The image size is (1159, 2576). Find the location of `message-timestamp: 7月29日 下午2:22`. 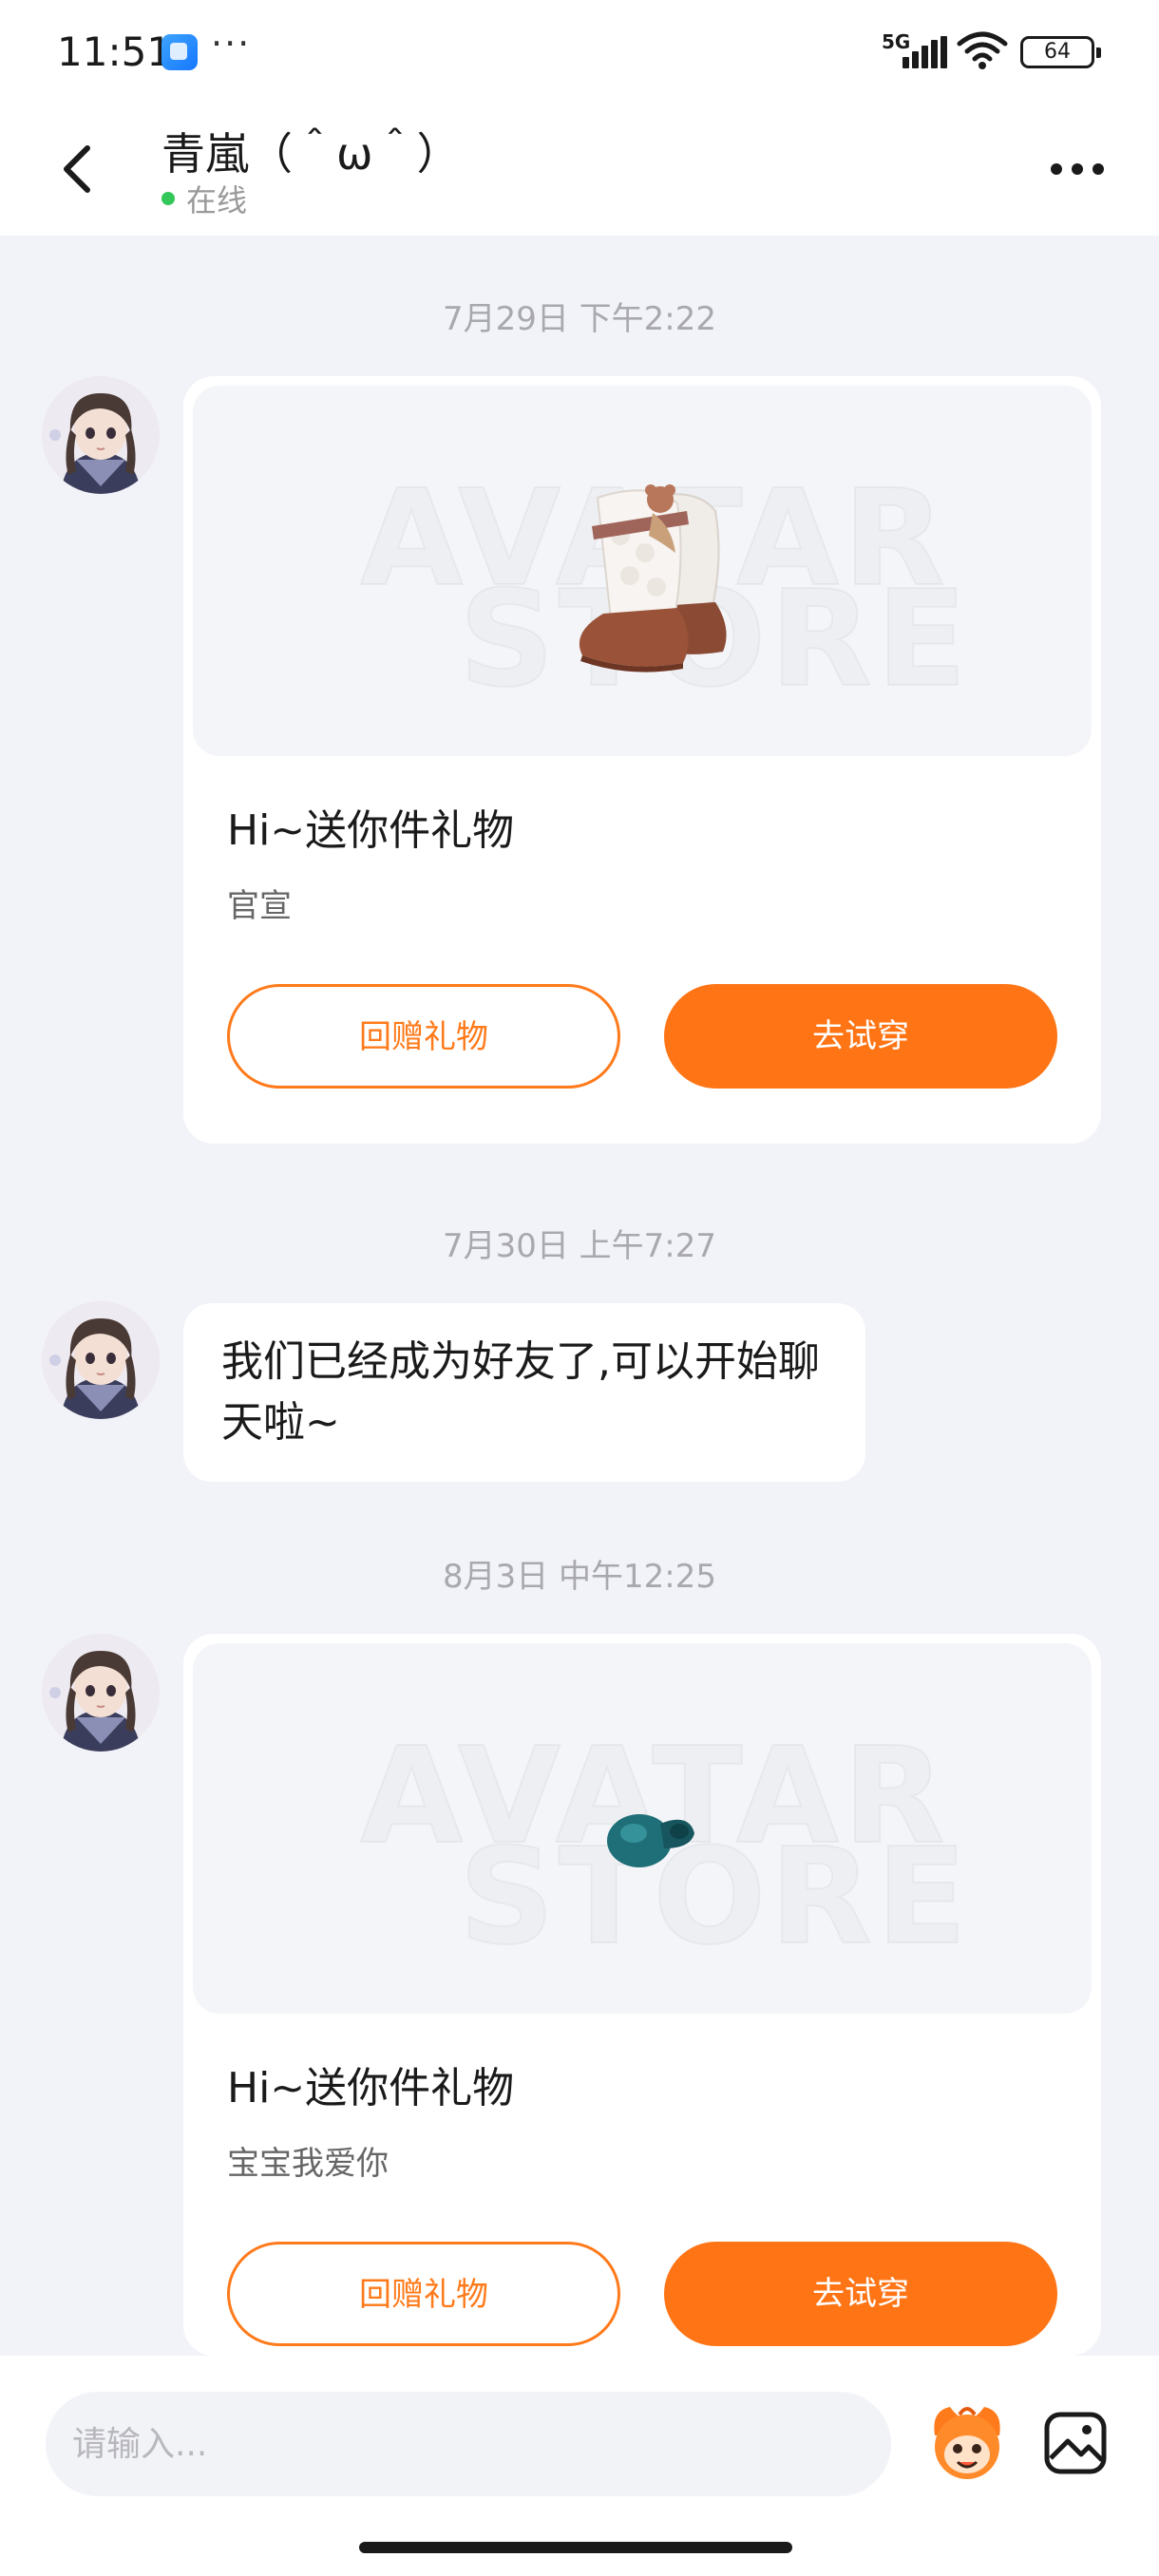

message-timestamp: 7月29日 下午2:22 is located at coordinates (579, 319).